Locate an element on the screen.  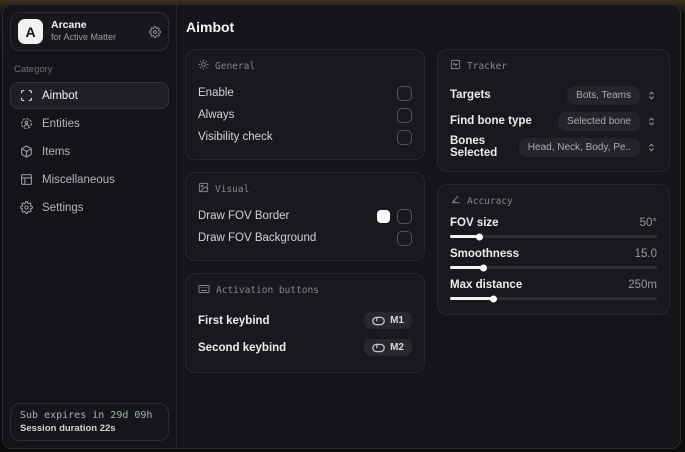
app-logo: A is located at coordinates (30, 31).